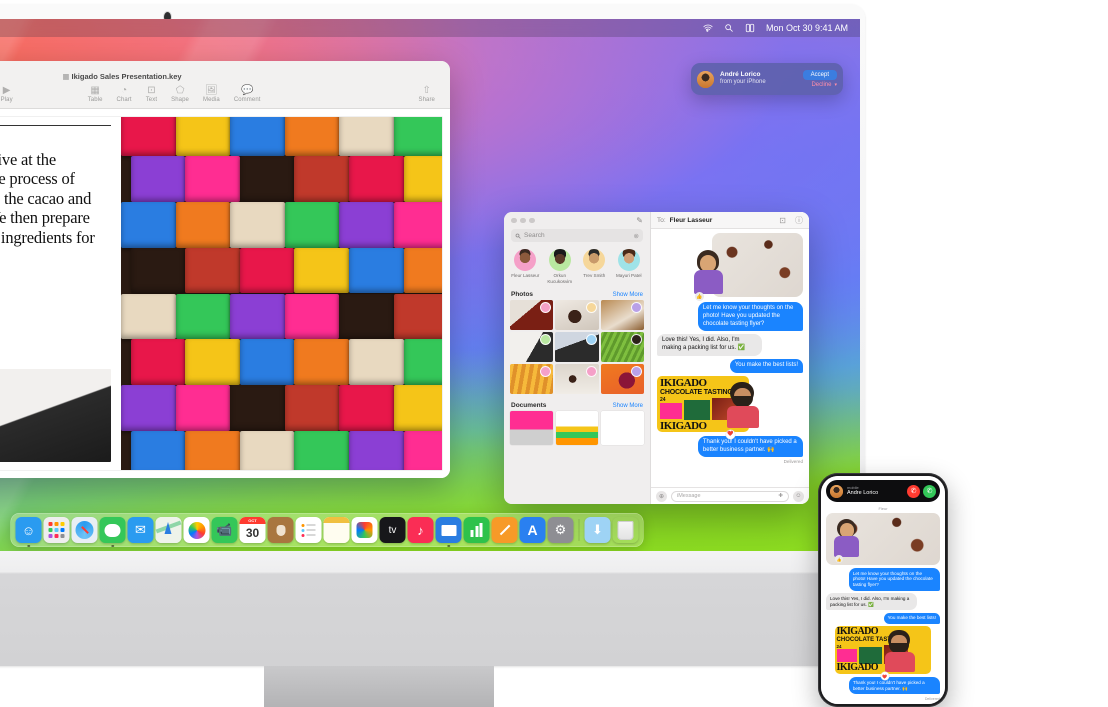 This screenshot has height=707, width=1108. I want to click on search-input: Search ⊗, so click(577, 235).